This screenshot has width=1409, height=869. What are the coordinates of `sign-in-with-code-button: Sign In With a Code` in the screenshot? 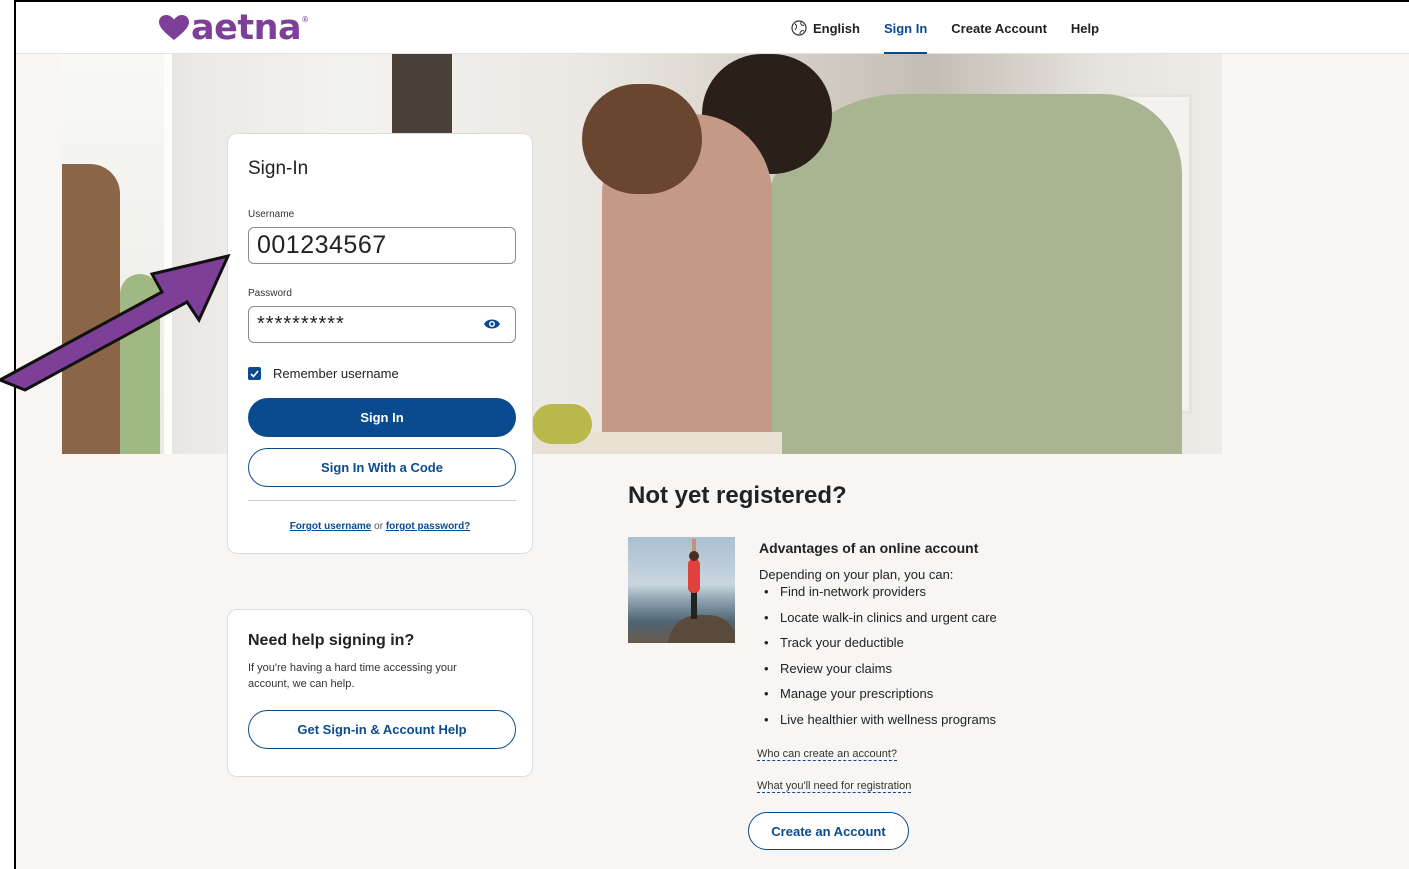 It's located at (382, 467).